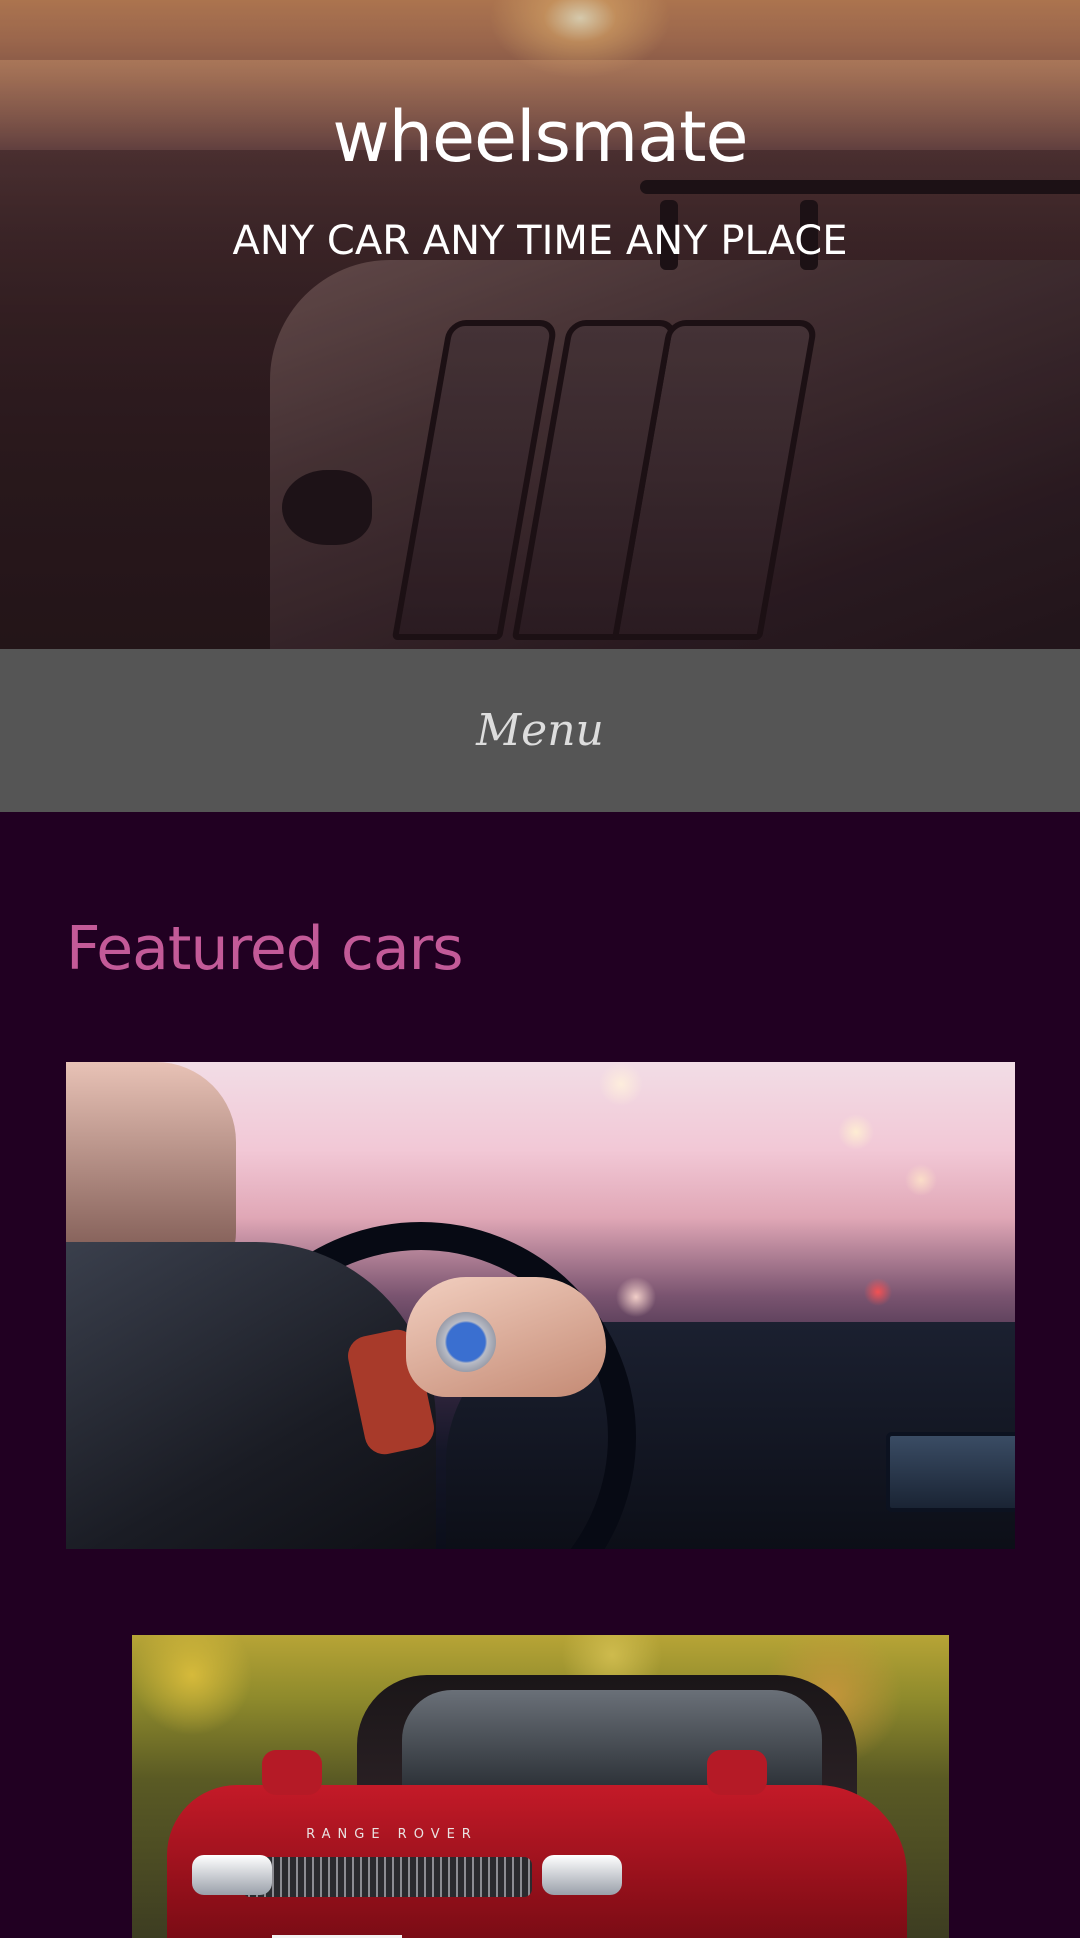 The height and width of the screenshot is (1938, 1080). Describe the element at coordinates (950, 1472) in the screenshot. I see `infotainment-screen` at that location.